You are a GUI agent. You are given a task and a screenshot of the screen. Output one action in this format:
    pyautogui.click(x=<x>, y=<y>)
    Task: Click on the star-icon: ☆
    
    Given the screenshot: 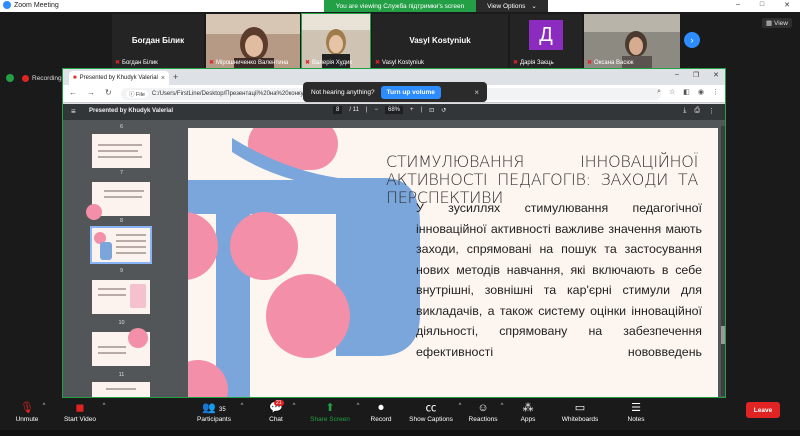 What is the action you would take?
    pyautogui.click(x=672, y=92)
    